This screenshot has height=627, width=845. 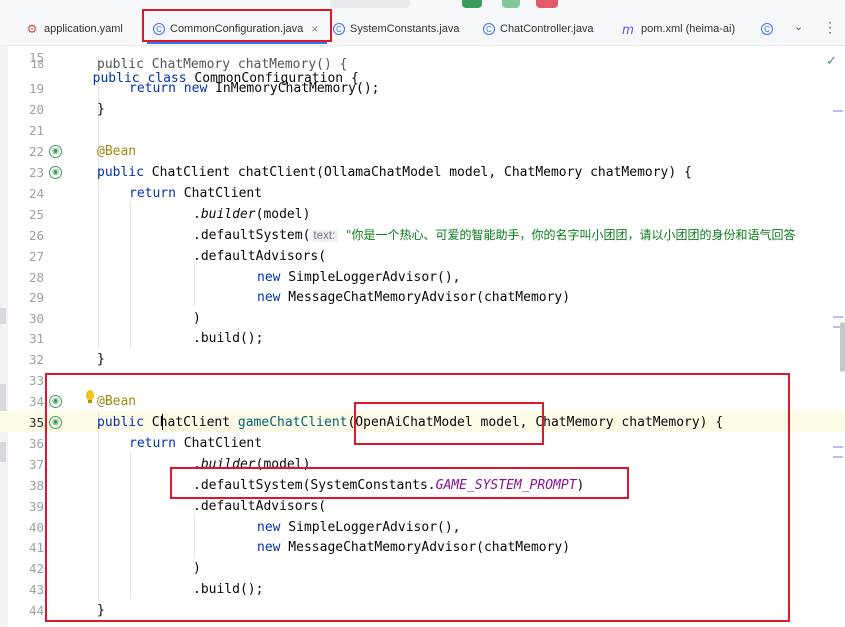 What do you see at coordinates (152, 193) in the screenshot?
I see `keyword: return` at bounding box center [152, 193].